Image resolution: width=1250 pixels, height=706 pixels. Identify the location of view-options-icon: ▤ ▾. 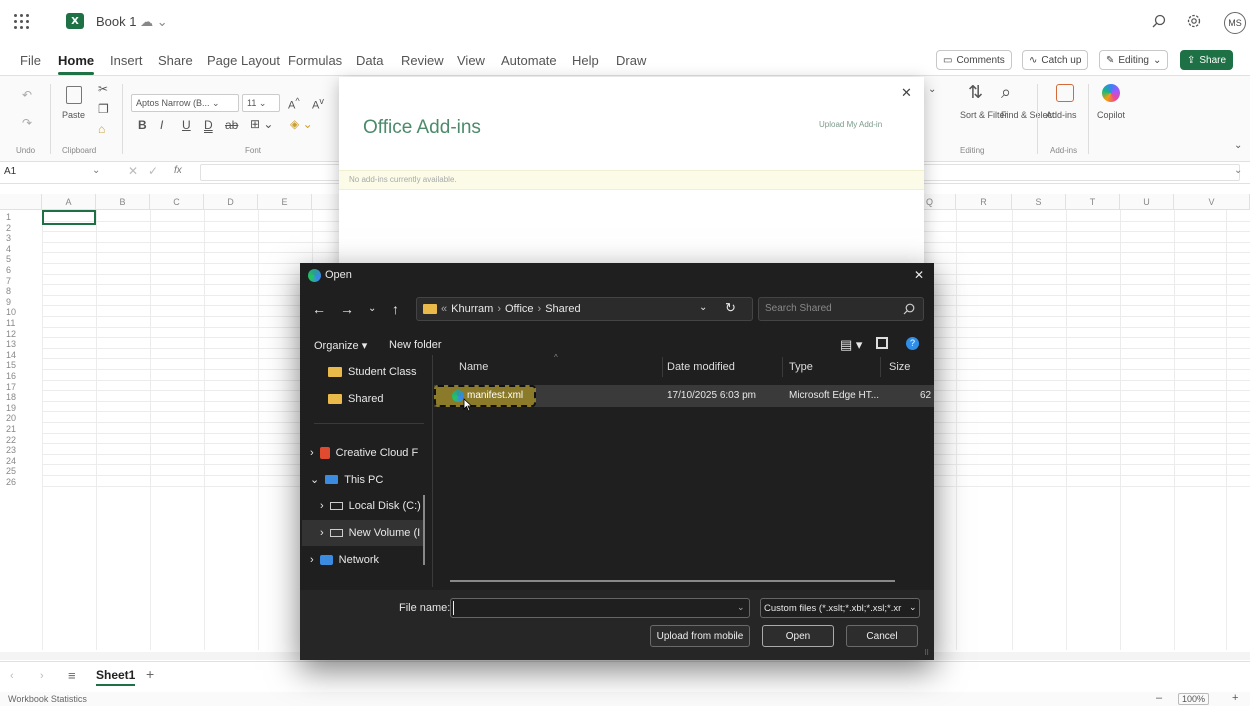
(851, 345).